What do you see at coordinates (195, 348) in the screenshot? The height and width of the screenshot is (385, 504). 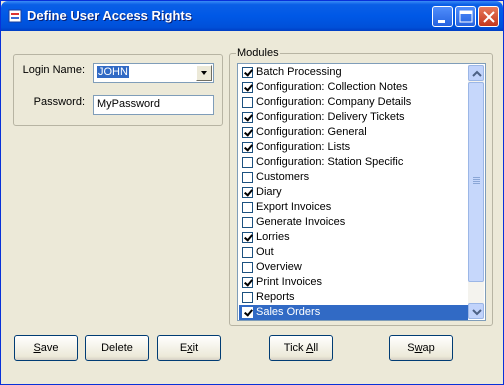 I see `exit-label-end: it` at bounding box center [195, 348].